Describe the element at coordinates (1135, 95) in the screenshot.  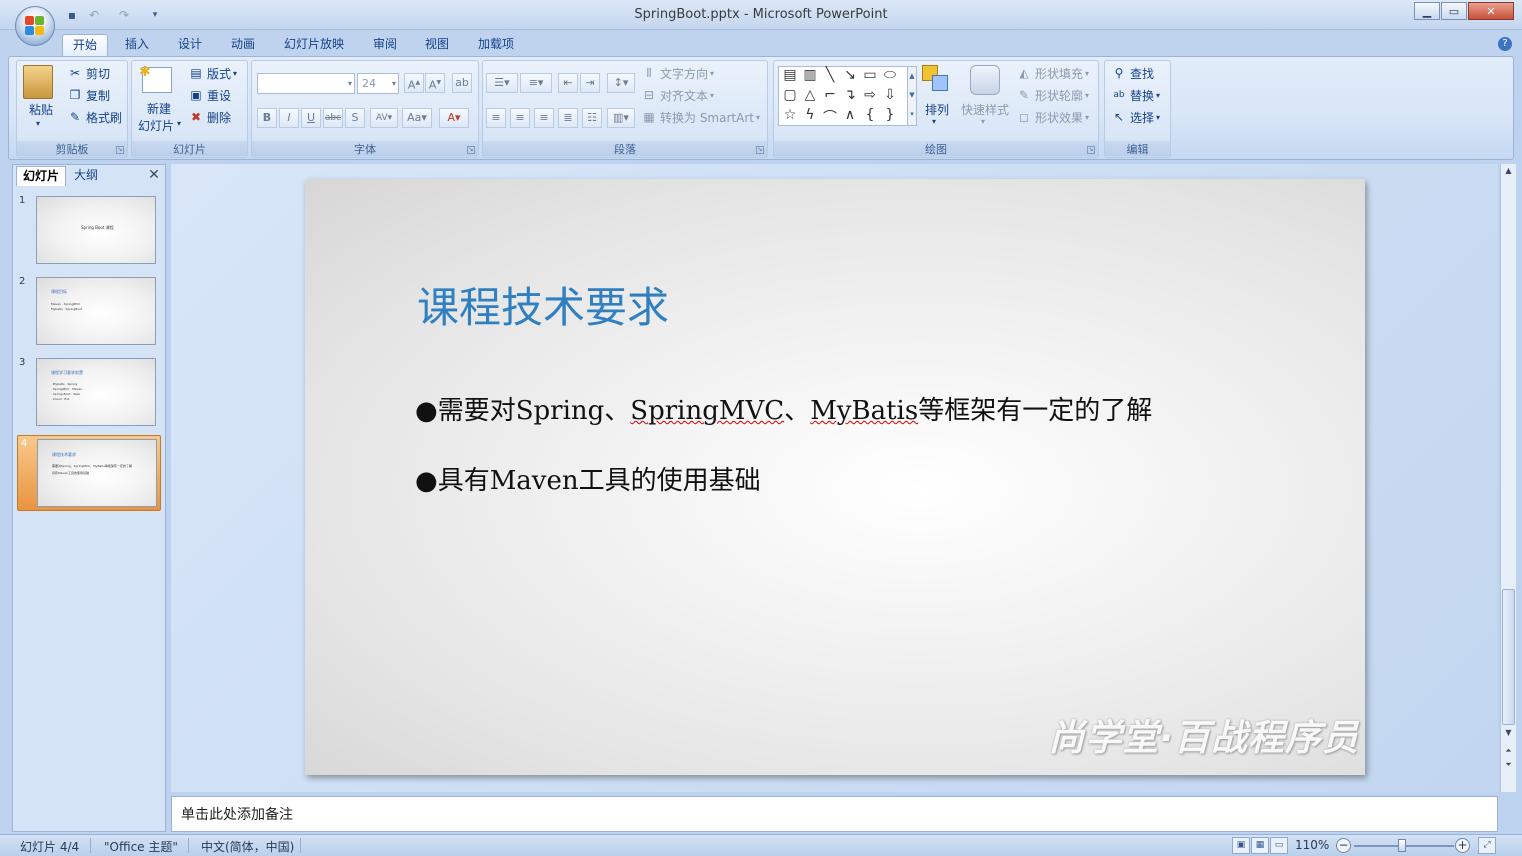
I see `replace-button: ab 替换 ▾` at that location.